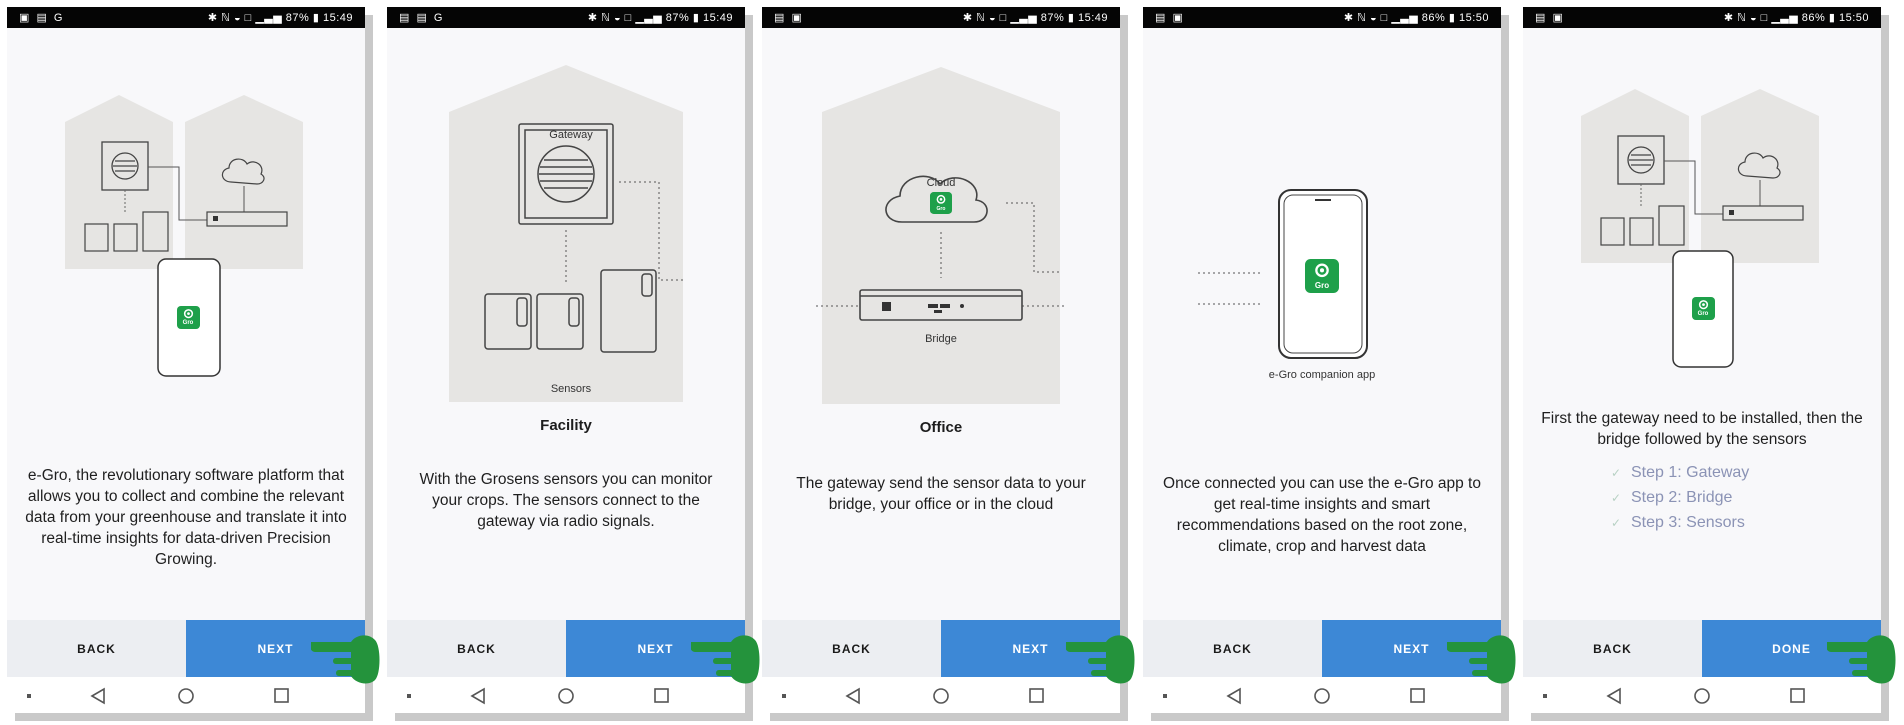  I want to click on step-item: ✓ Step 3: Sensors, so click(1731, 526).